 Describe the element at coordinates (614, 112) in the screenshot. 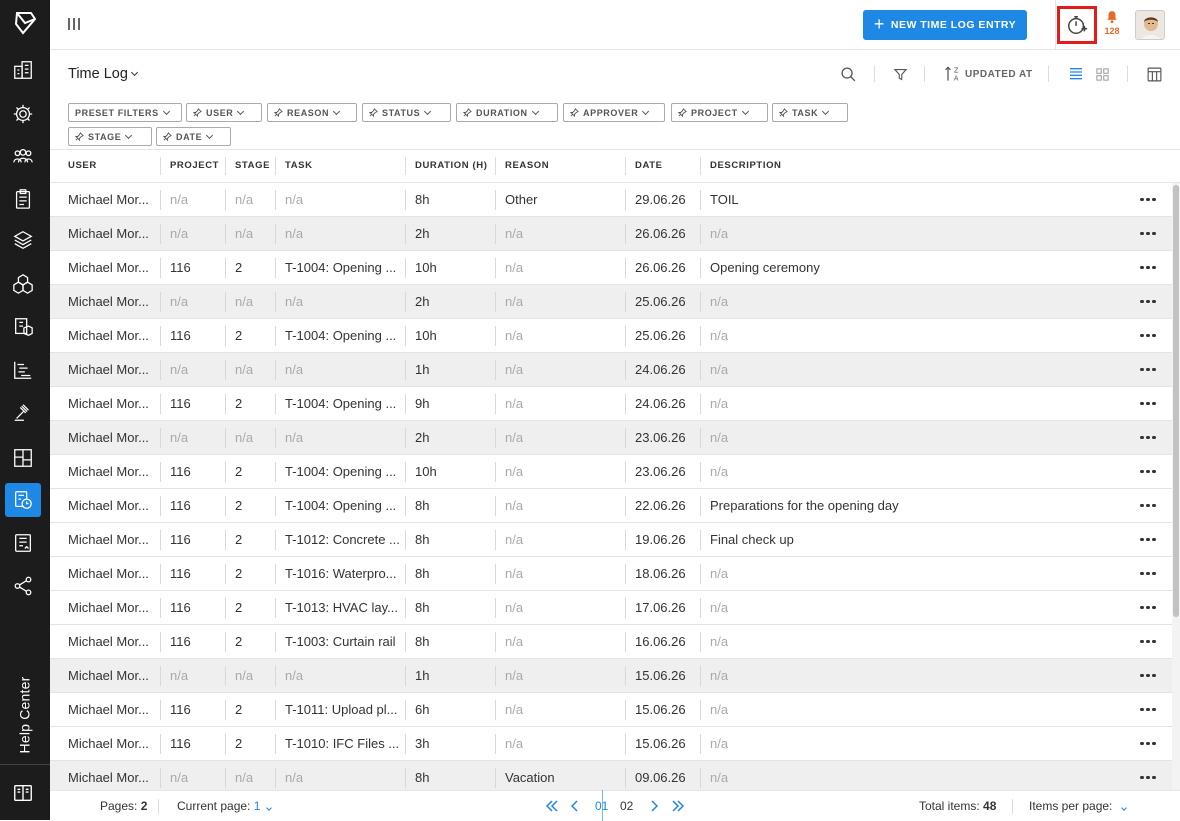

I see `filter-chip-approver: APPROVER` at that location.